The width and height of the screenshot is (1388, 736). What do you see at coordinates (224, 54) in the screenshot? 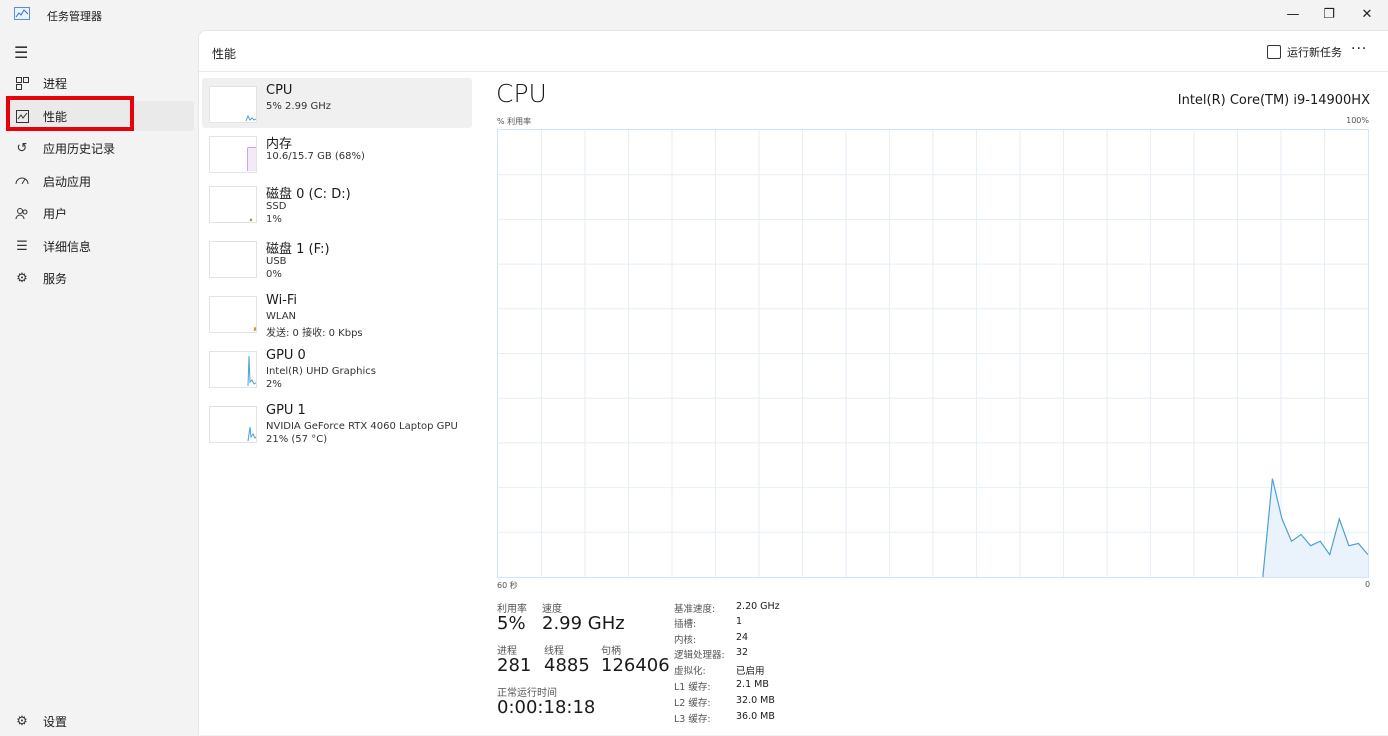
I see `page-title: 性能` at bounding box center [224, 54].